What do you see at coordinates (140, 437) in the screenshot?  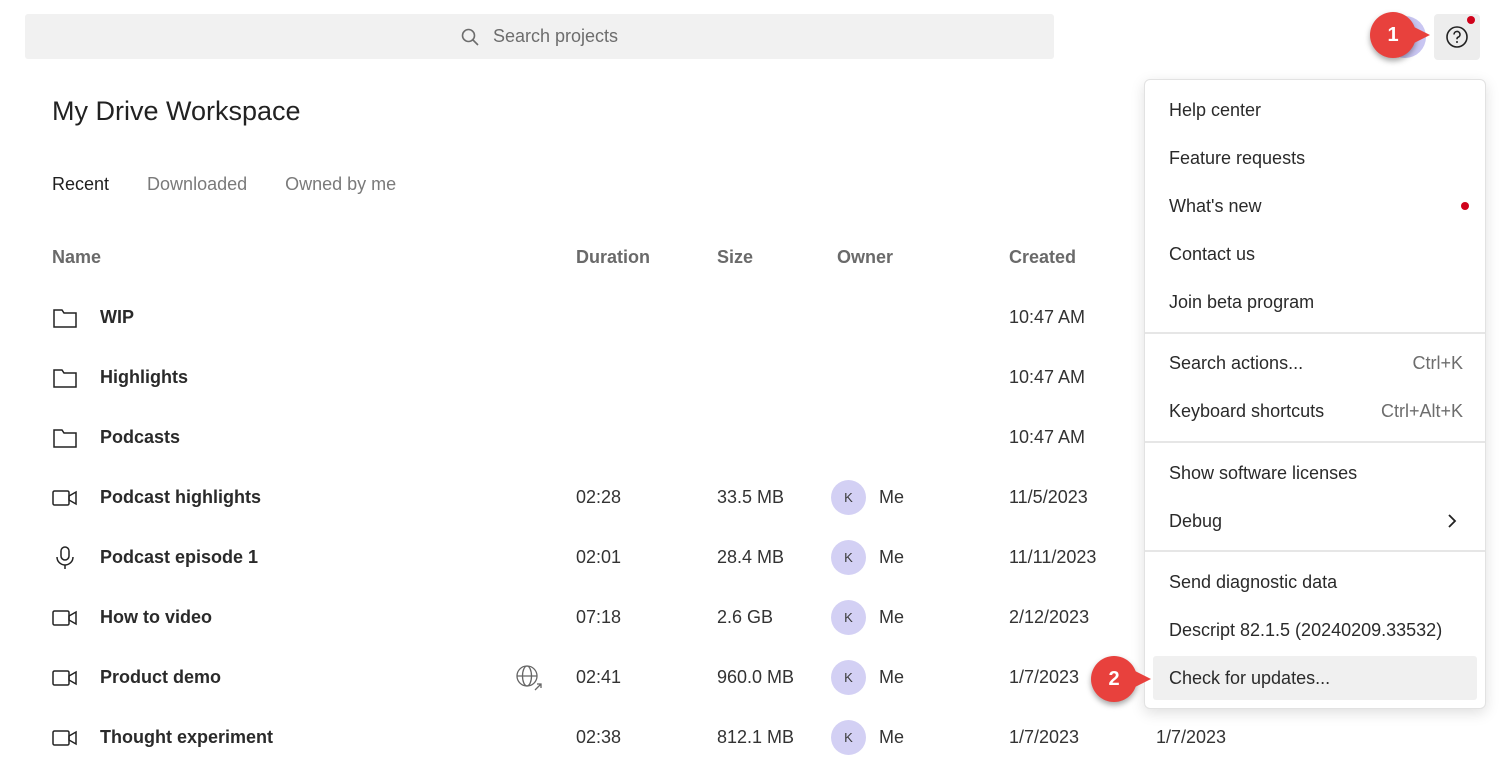 I see `row-name: Podcasts` at bounding box center [140, 437].